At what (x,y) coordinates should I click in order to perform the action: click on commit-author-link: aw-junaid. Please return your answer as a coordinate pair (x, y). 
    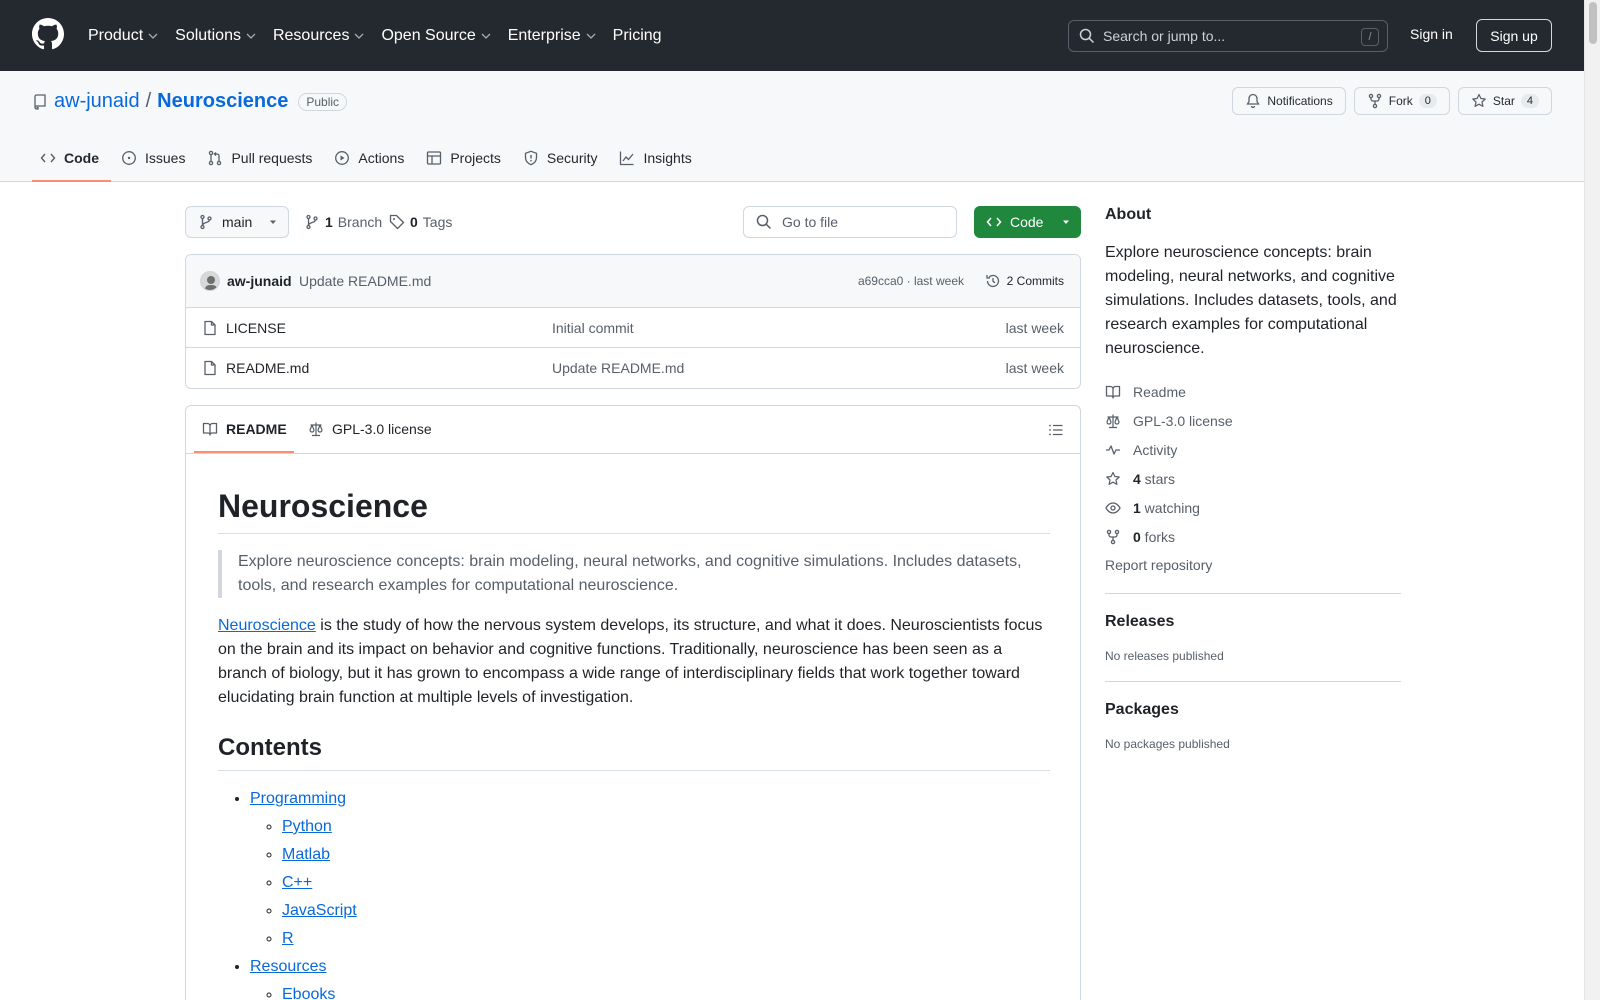
    Looking at the image, I should click on (259, 281).